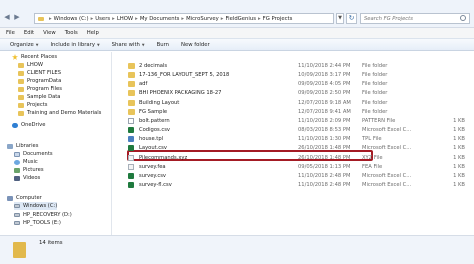  Describe the element at coordinates (29, 198) in the screenshot. I see `nav-item-label: Computer` at that location.